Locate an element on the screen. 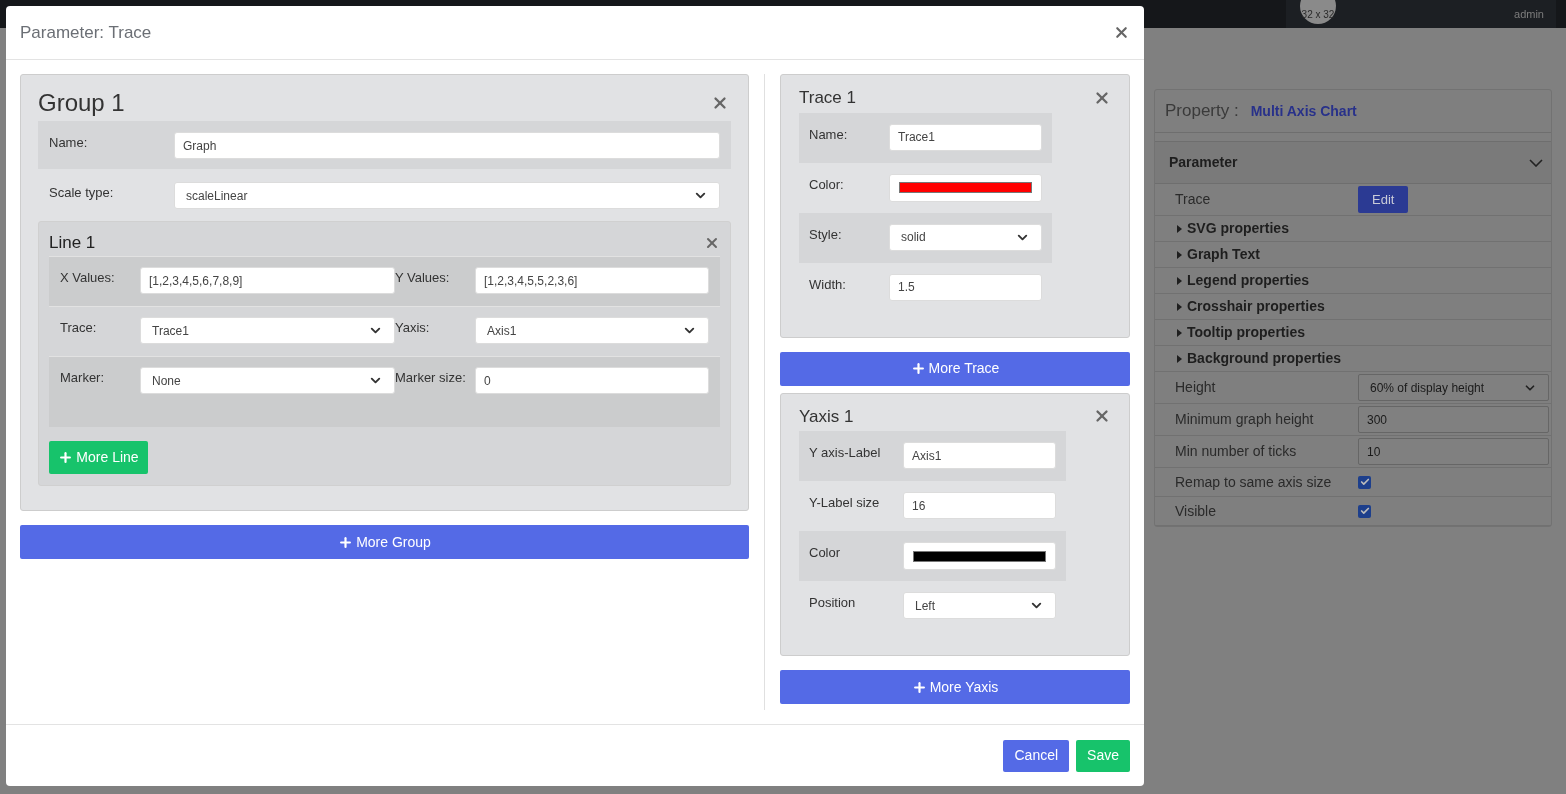 The image size is (1566, 794). section-toggle: Crosshair properties is located at coordinates (1256, 306).